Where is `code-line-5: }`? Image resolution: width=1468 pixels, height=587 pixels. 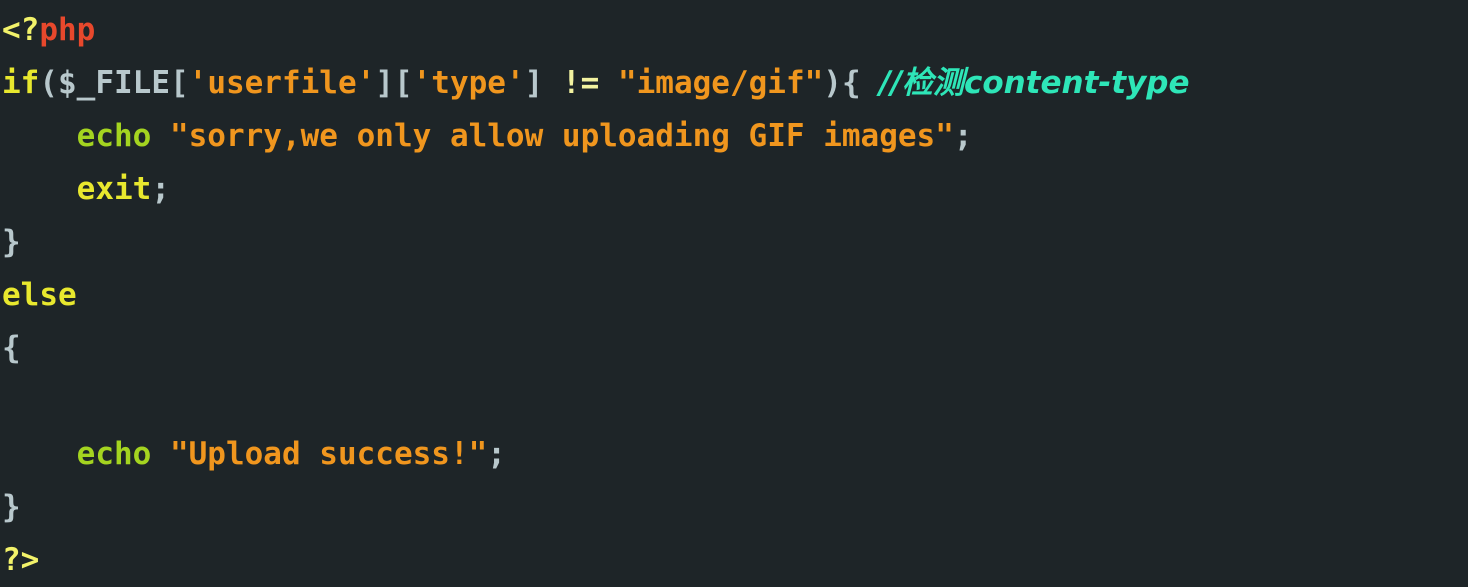
code-line-5: } is located at coordinates (734, 242).